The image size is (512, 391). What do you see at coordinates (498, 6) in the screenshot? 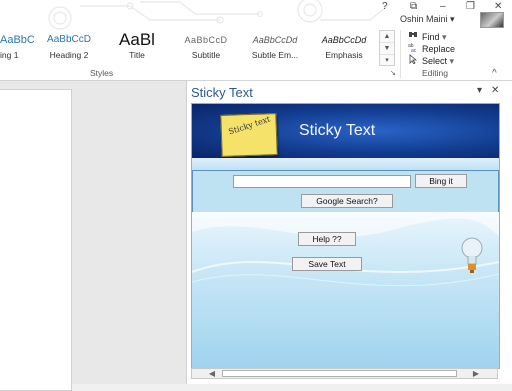
I see `close-window-button: ✕` at bounding box center [498, 6].